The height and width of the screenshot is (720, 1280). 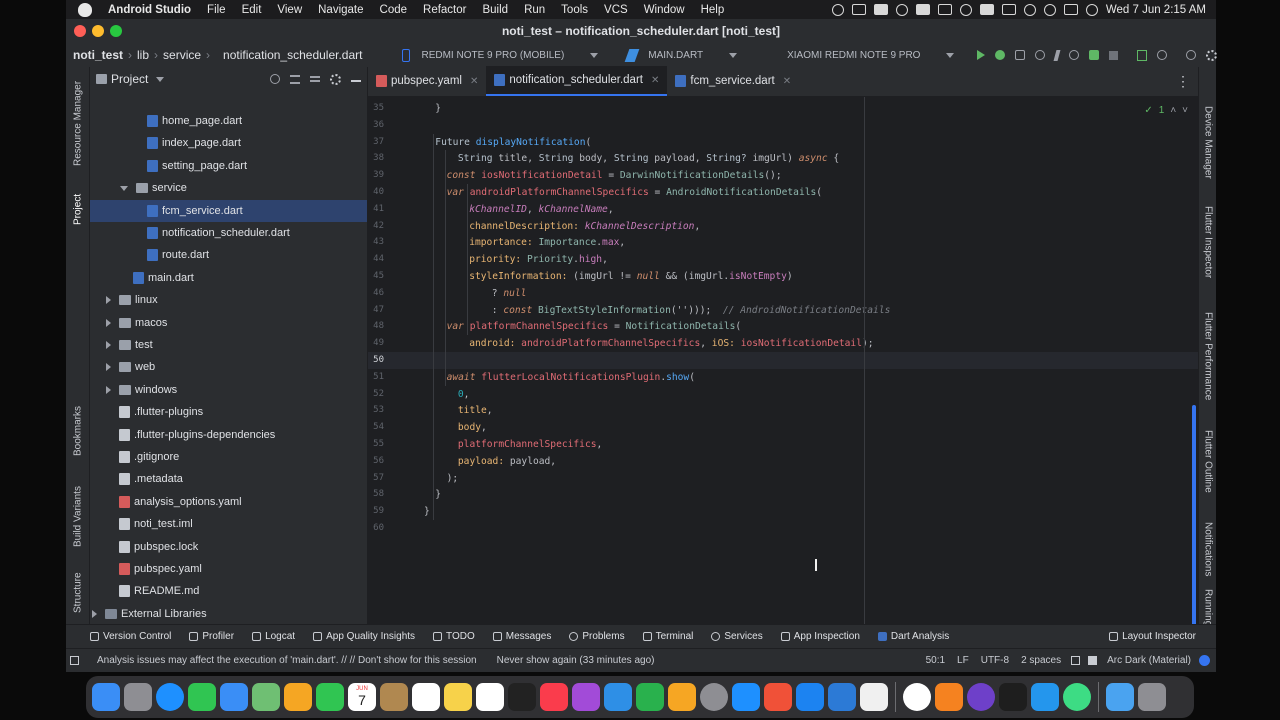 I want to click on reminders-icon, so click(x=426, y=697).